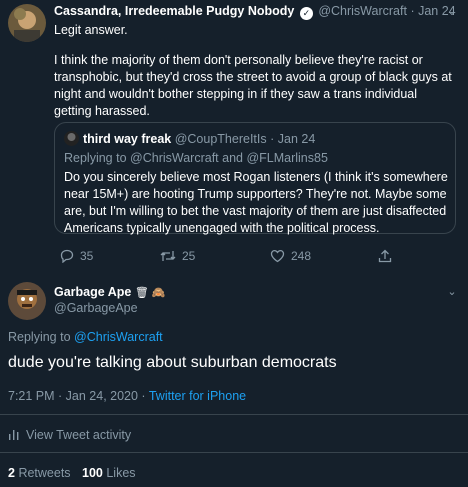 Image resolution: width=468 pixels, height=487 pixels. What do you see at coordinates (77, 396) in the screenshot?
I see `timestamp: 7:21 PM · Jan 24, 2020 ·` at bounding box center [77, 396].